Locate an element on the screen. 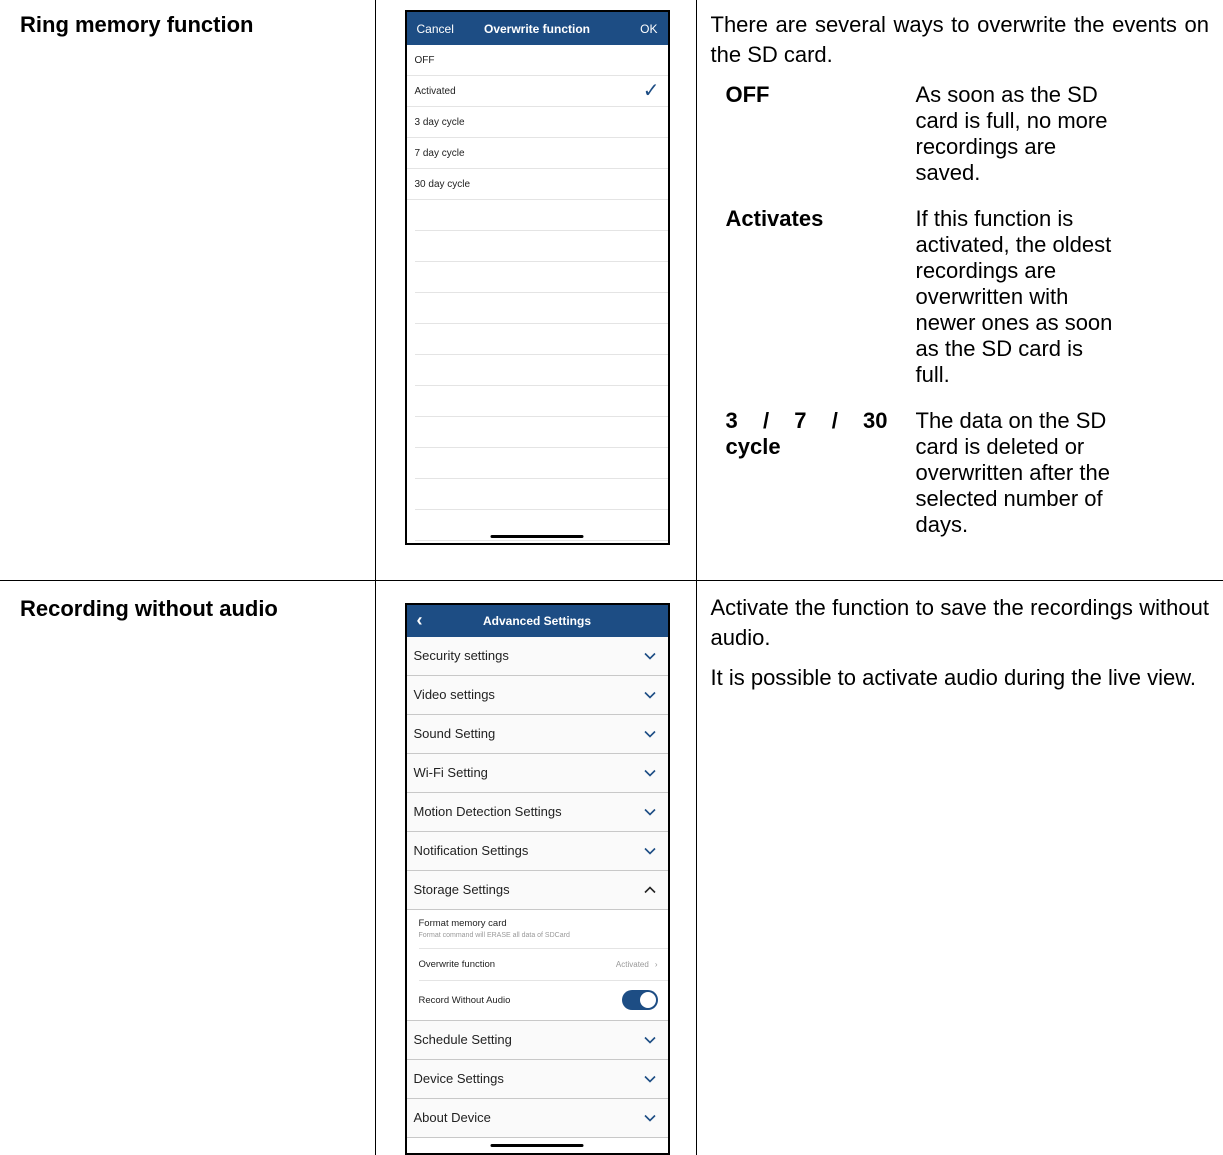 Image resolution: width=1223 pixels, height=1155 pixels. section-about-device: About Device is located at coordinates (537, 1118).